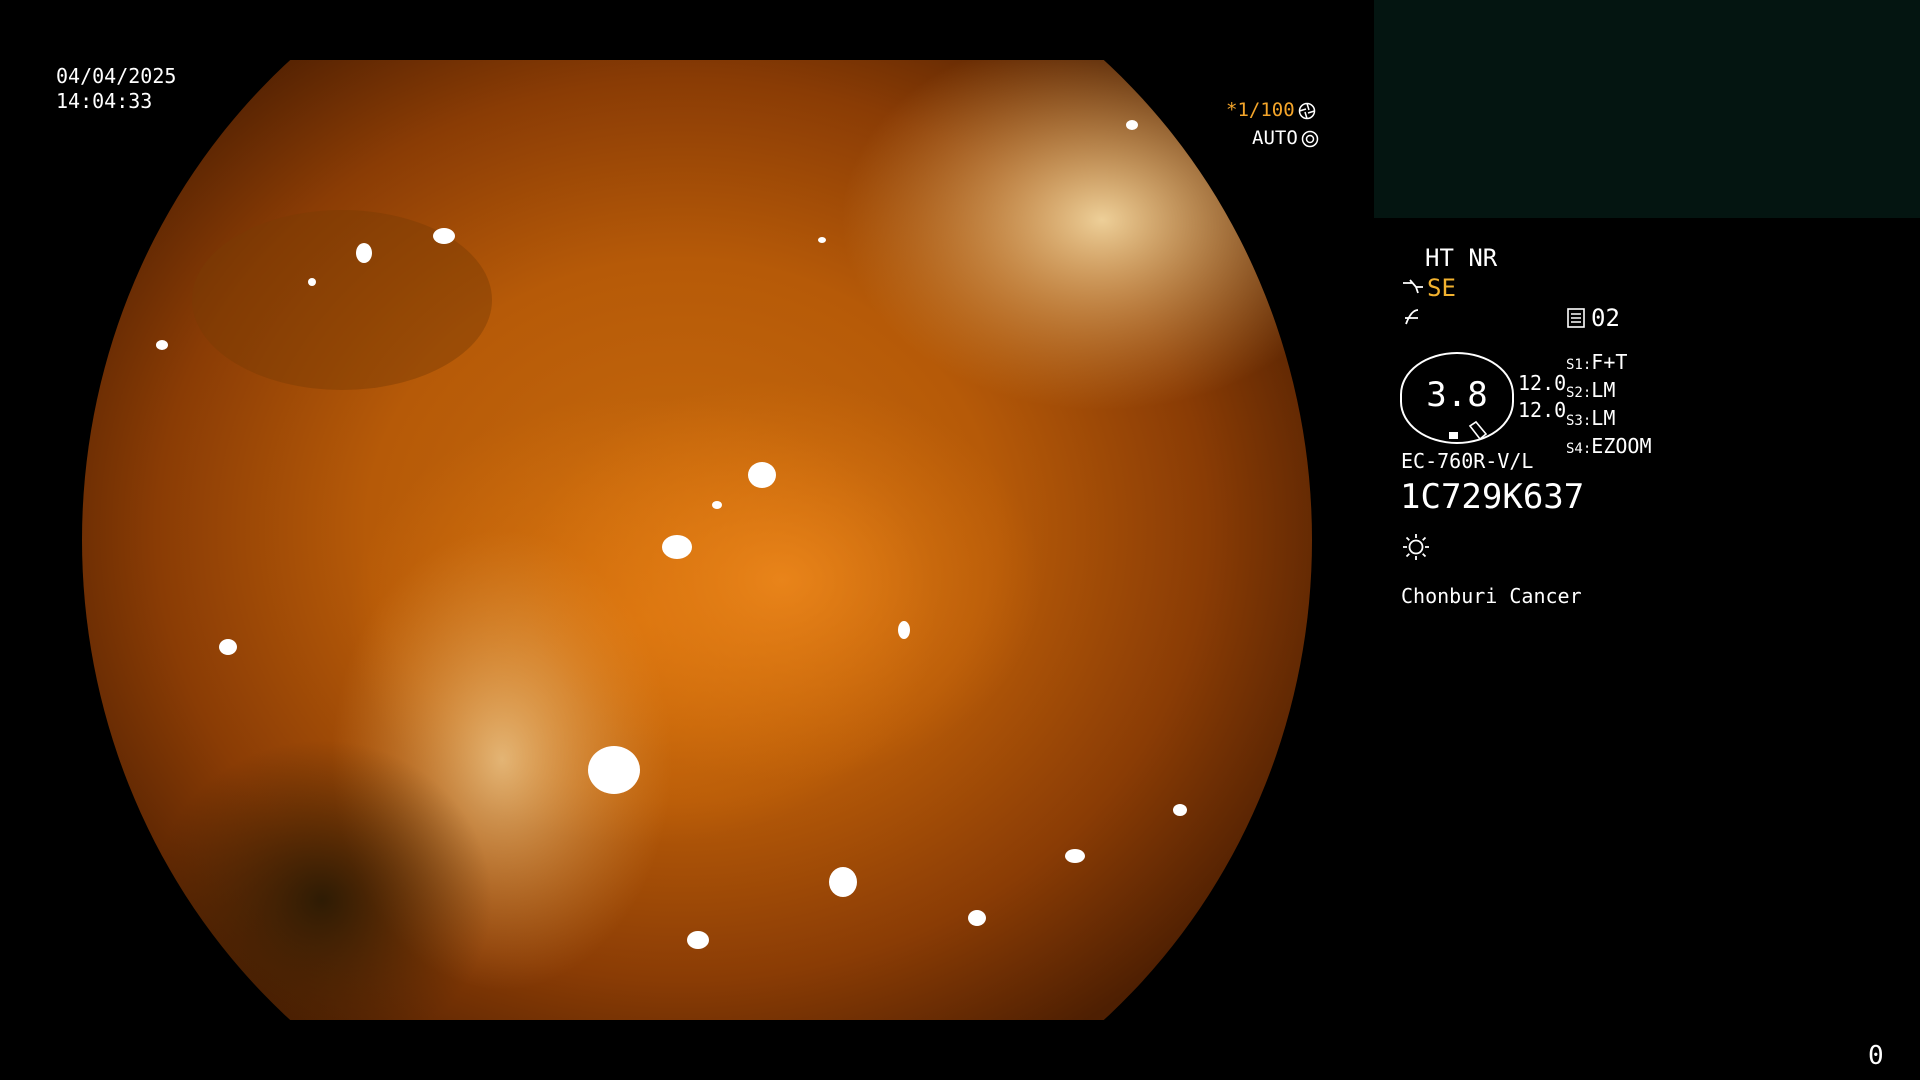  I want to click on shutter-indicator: *1/100, so click(1271, 110).